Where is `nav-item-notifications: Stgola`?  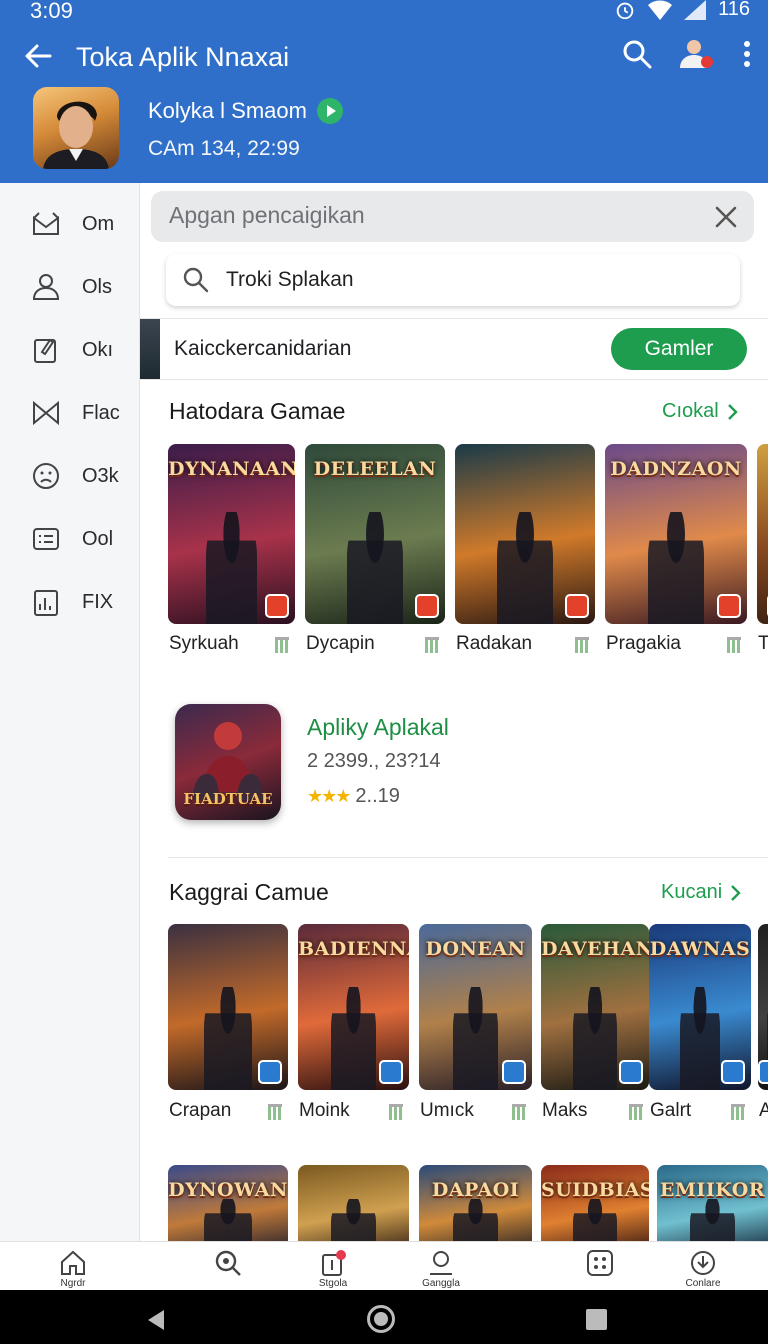
nav-item-notifications: Stgola is located at coordinates (333, 1266).